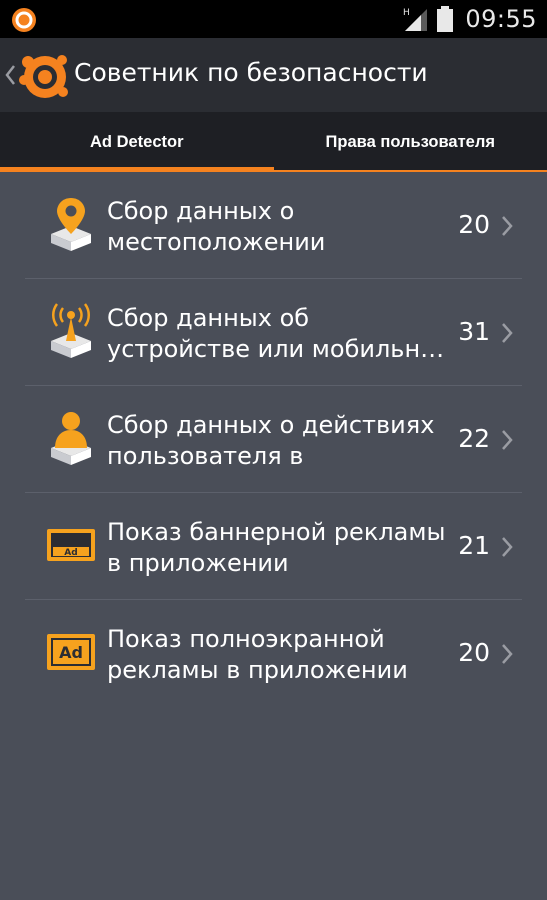  I want to click on antenna-icon, so click(71, 330).